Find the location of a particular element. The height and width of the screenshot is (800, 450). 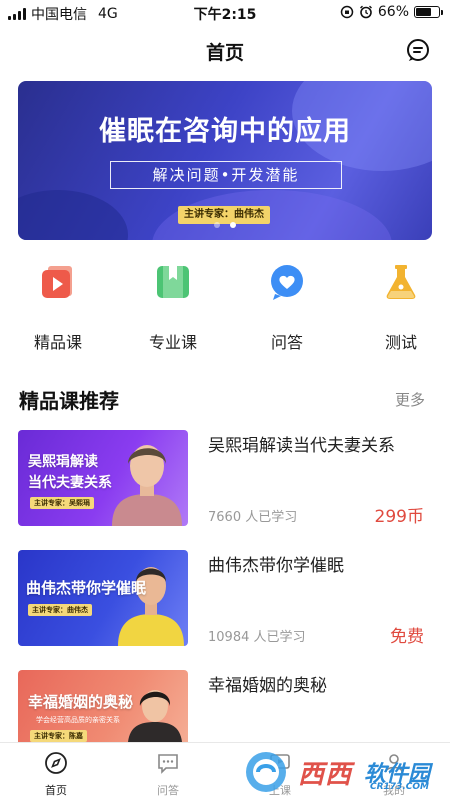

nav-bar: 首页 is located at coordinates (225, 50).